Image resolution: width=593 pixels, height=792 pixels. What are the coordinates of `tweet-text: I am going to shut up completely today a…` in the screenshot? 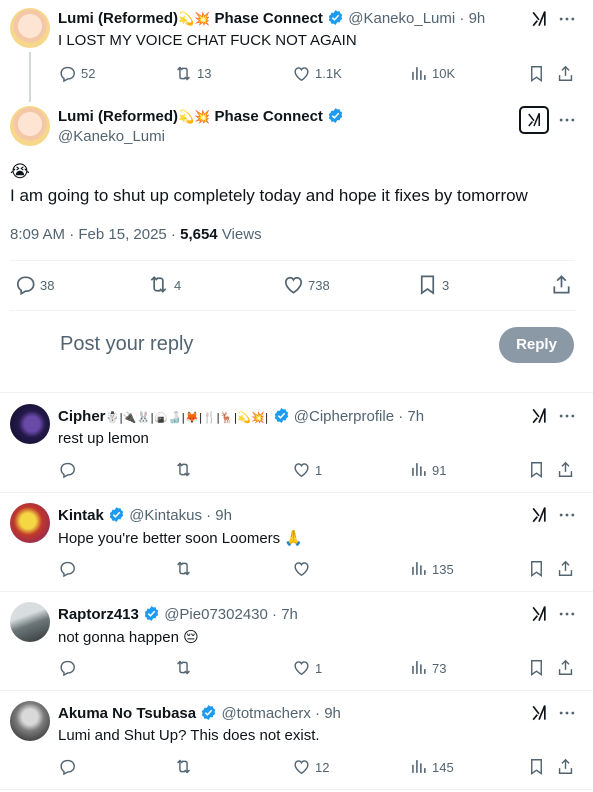 It's located at (269, 195).